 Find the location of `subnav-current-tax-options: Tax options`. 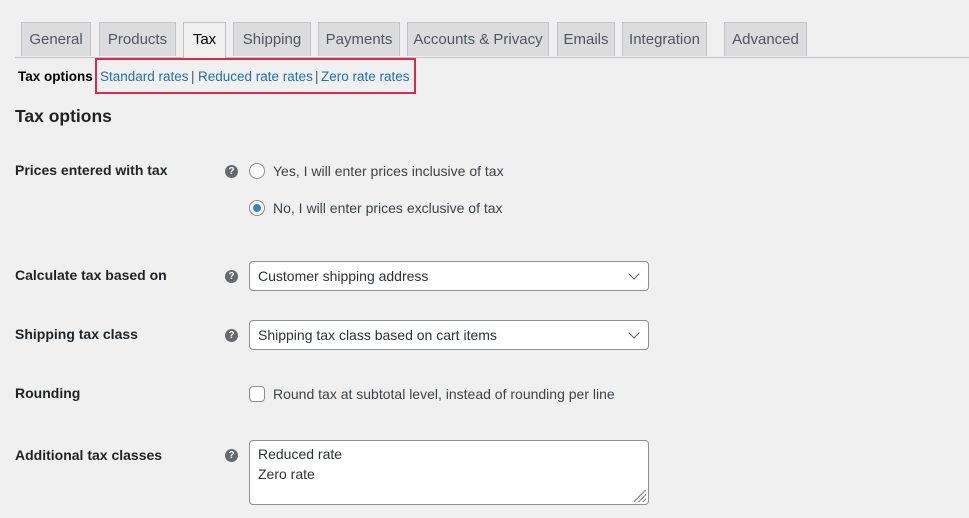

subnav-current-tax-options: Tax options is located at coordinates (55, 76).